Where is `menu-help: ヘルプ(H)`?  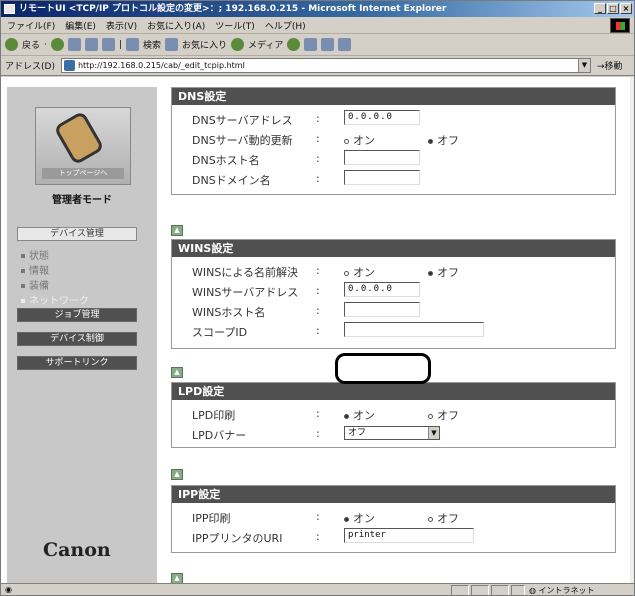
menu-help: ヘルプ(H) is located at coordinates (285, 25).